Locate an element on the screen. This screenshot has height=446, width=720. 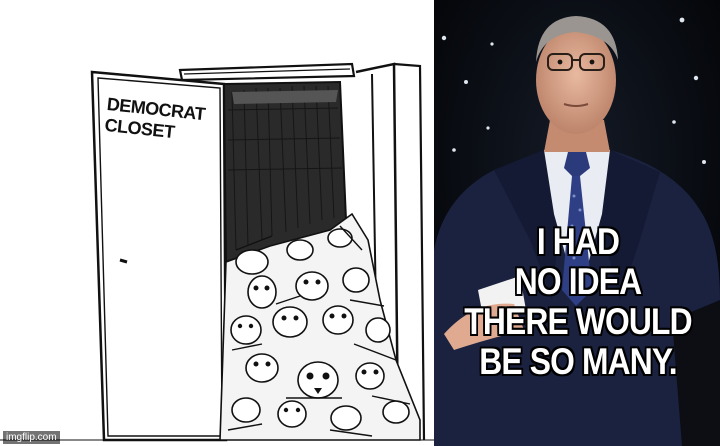
meme-caption: I HAD NO IDEA THERE WOULD BE SO MANY. is located at coordinates (578, 301).